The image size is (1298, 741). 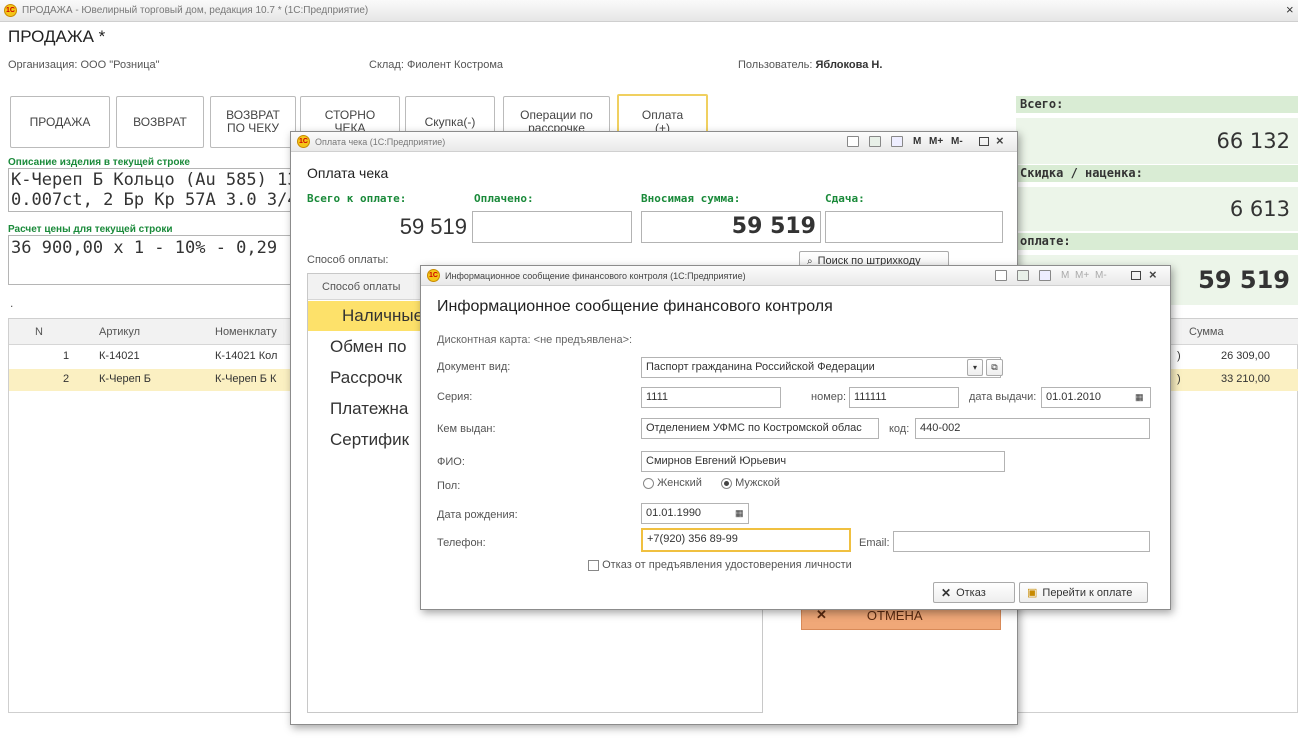 I want to click on payment-method-caption: Способ оплаты:, so click(x=348, y=260).